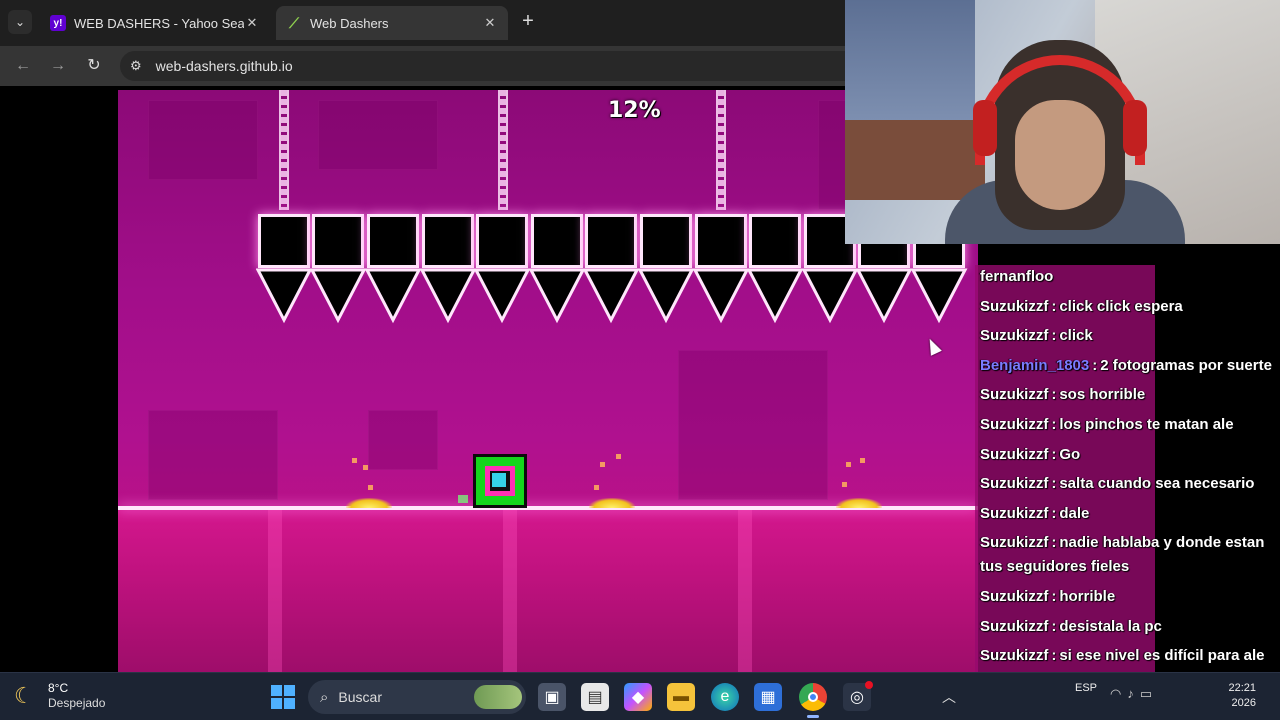  What do you see at coordinates (1017, 276) in the screenshot?
I see `chat-username: fernanfloo` at bounding box center [1017, 276].